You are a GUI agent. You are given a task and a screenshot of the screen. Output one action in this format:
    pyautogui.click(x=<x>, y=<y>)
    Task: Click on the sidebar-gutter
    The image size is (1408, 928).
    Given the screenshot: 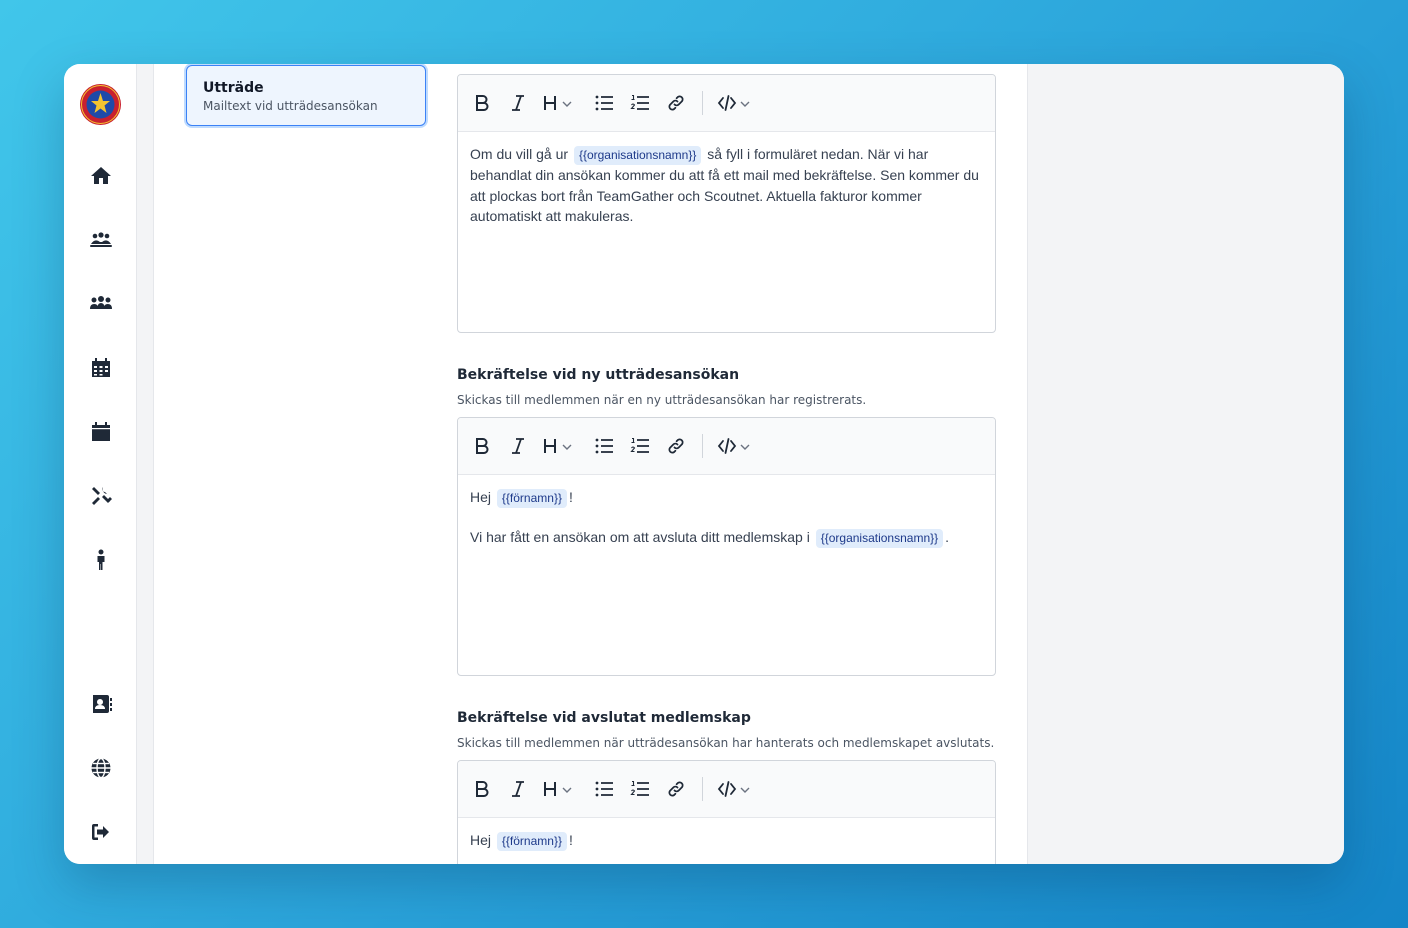 What is the action you would take?
    pyautogui.click(x=145, y=464)
    